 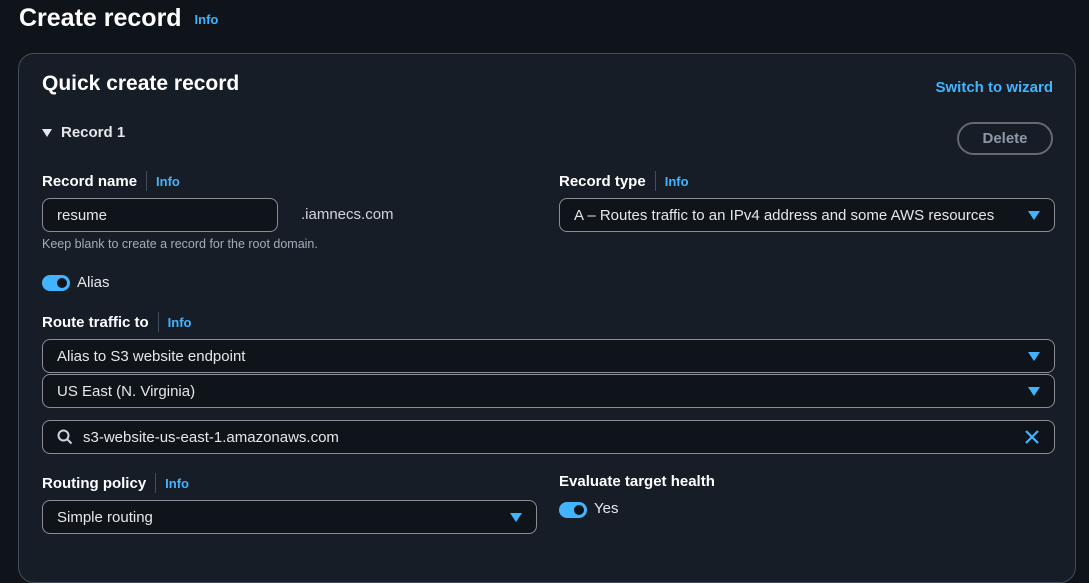 What do you see at coordinates (606, 508) in the screenshot?
I see `evaluate-health-toggle-label: Yes` at bounding box center [606, 508].